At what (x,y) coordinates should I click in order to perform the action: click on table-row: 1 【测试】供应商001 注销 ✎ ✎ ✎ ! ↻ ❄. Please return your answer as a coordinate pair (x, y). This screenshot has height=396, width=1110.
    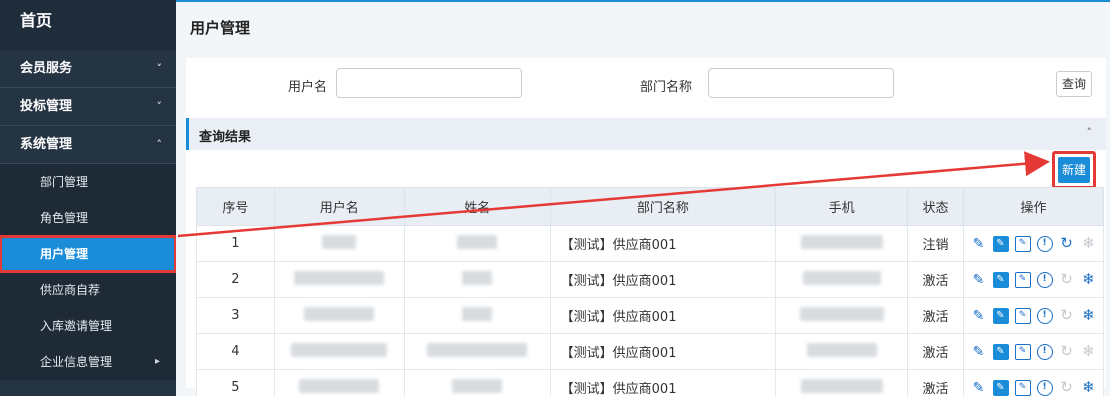
    Looking at the image, I should click on (650, 243).